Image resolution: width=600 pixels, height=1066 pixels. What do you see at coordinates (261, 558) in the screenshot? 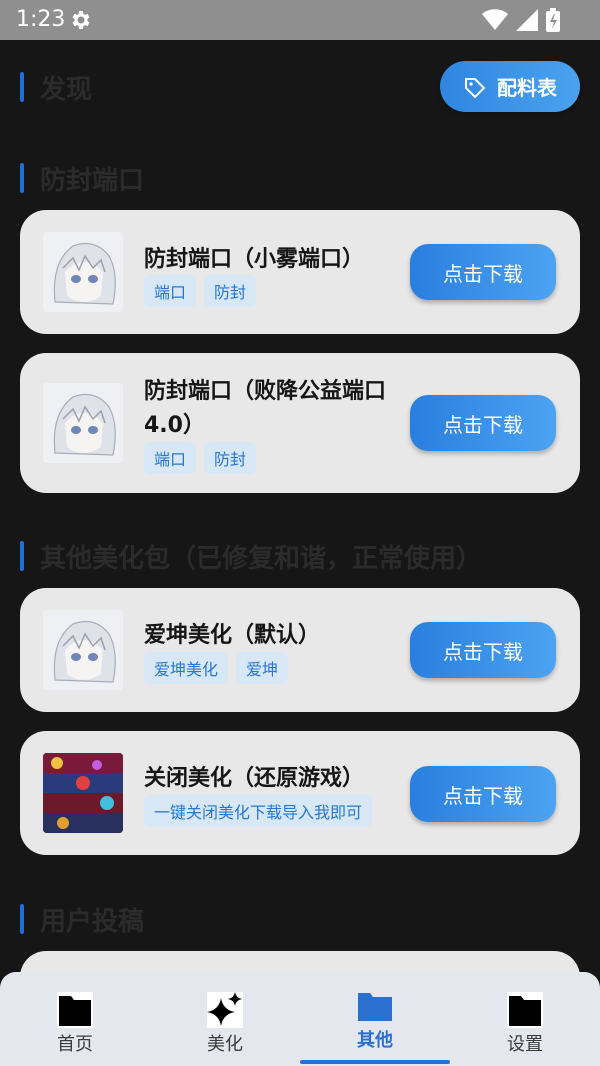
I see `section-title-text: 其他美化包（已修复和谐，正常使用）` at bounding box center [261, 558].